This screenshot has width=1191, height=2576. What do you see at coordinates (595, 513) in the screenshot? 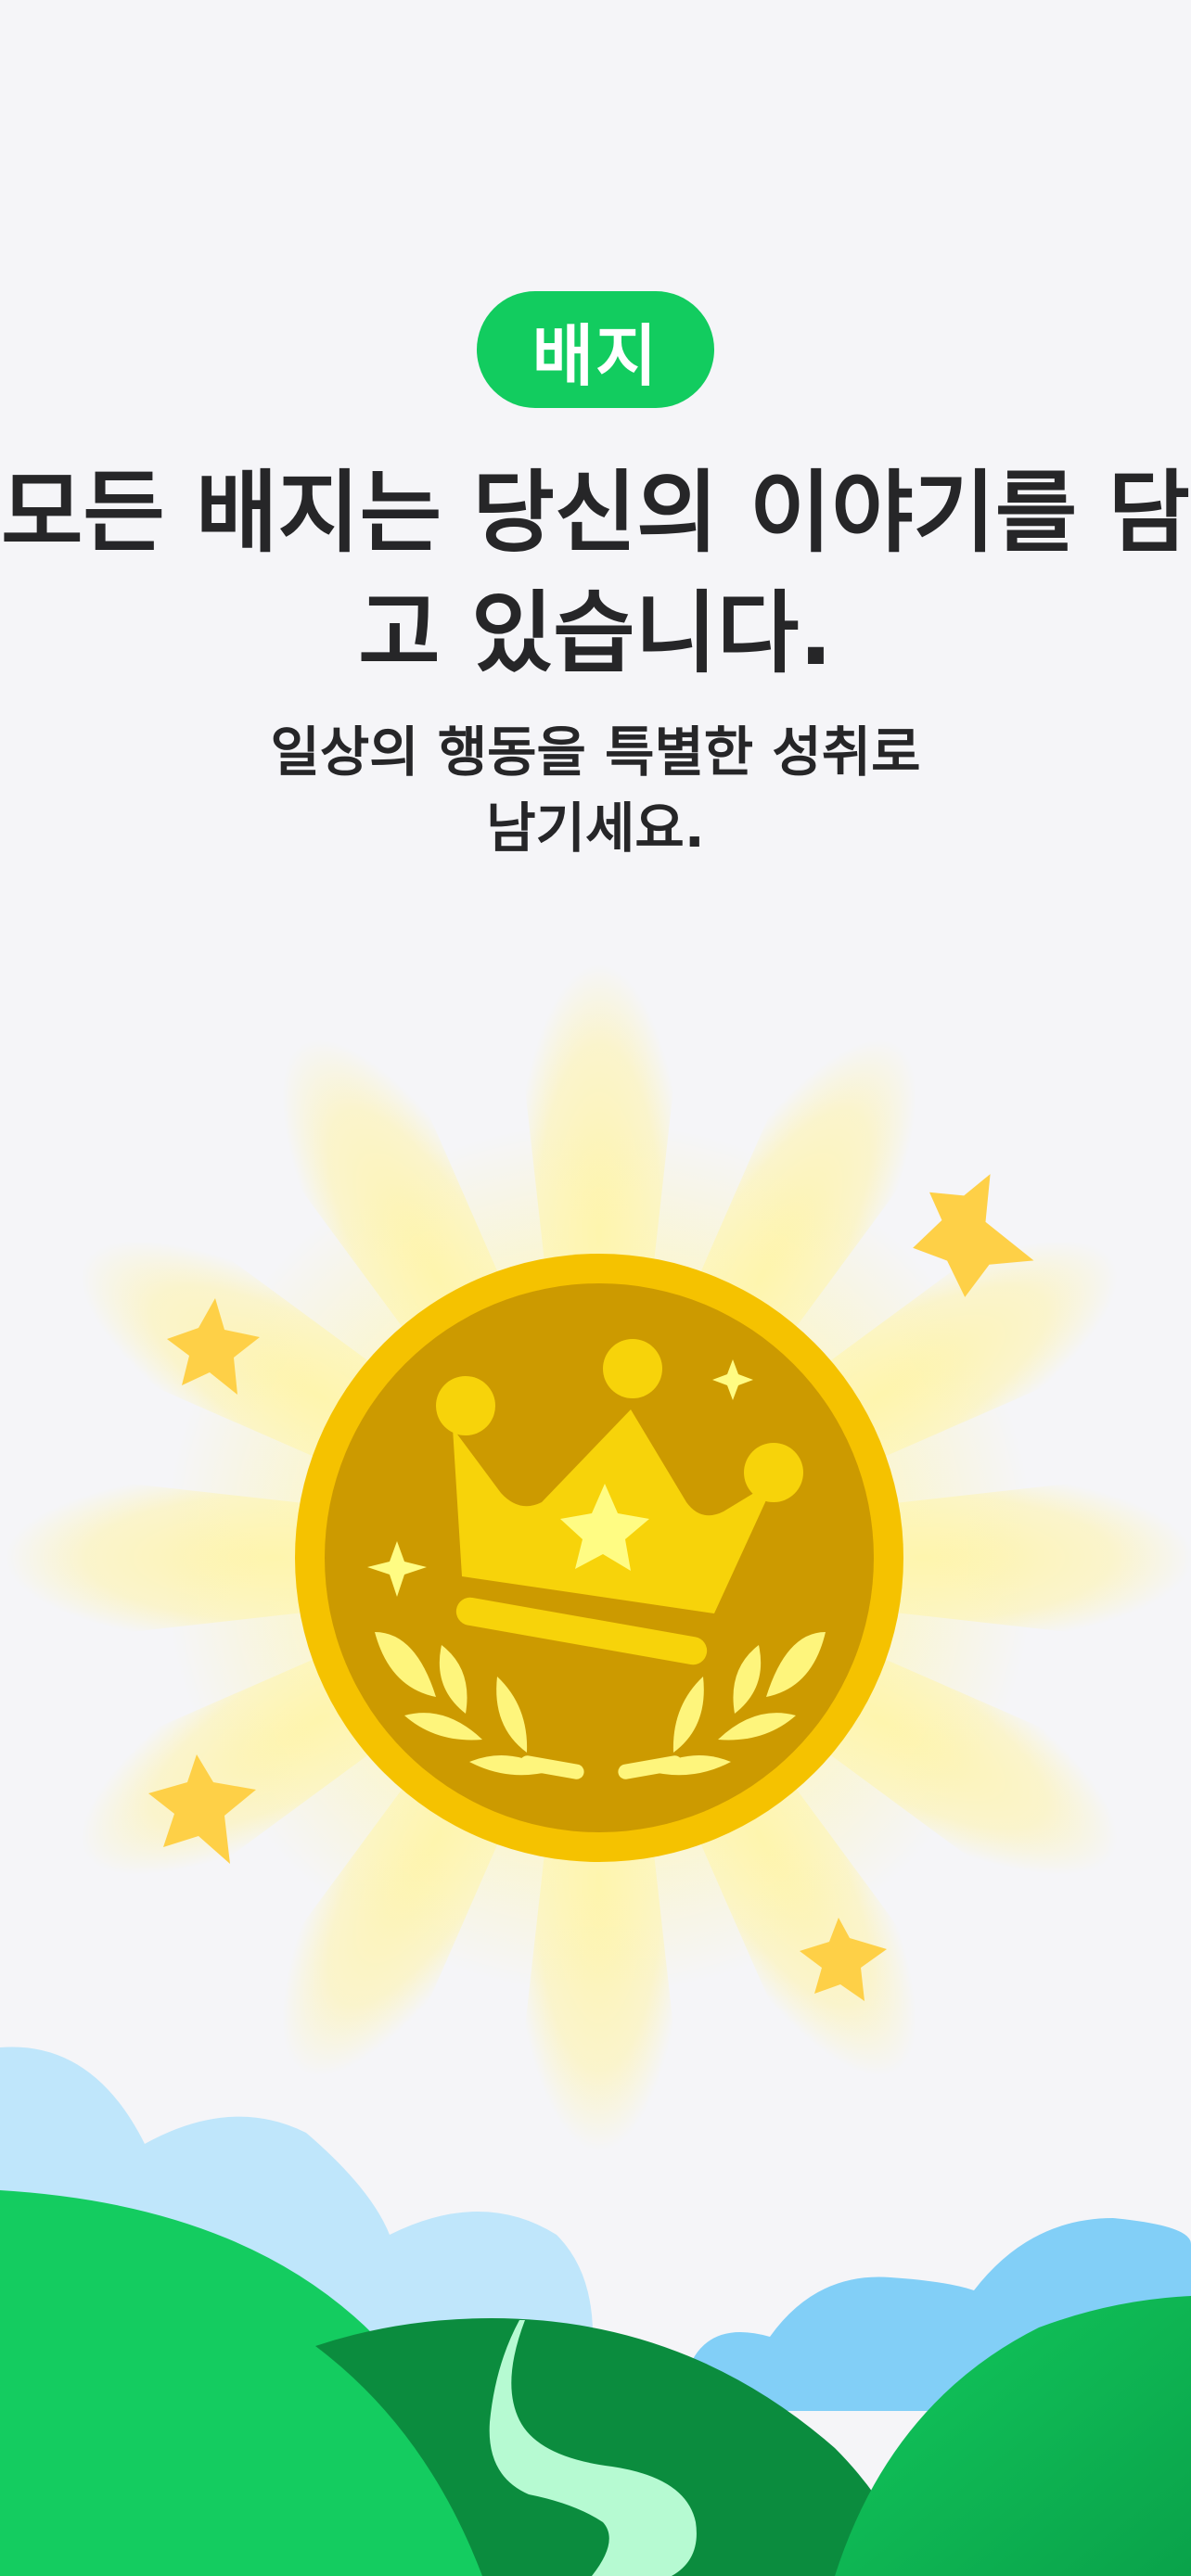
I see `page-title-line-1: 모든 배지는 당신의 이야기를 담` at bounding box center [595, 513].